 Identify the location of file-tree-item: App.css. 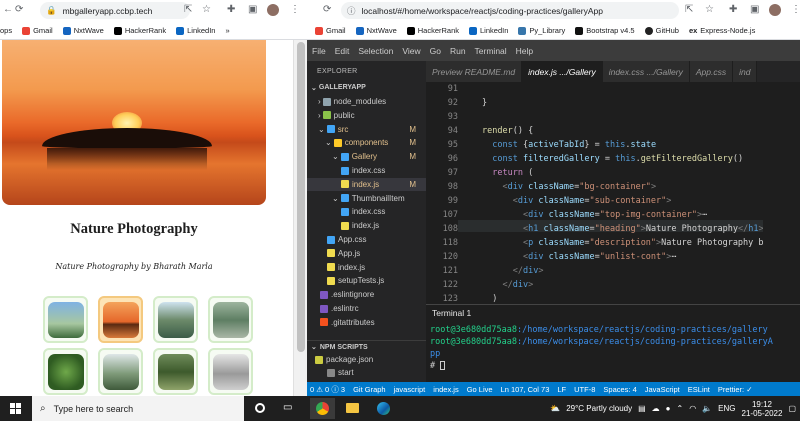
(366, 240).